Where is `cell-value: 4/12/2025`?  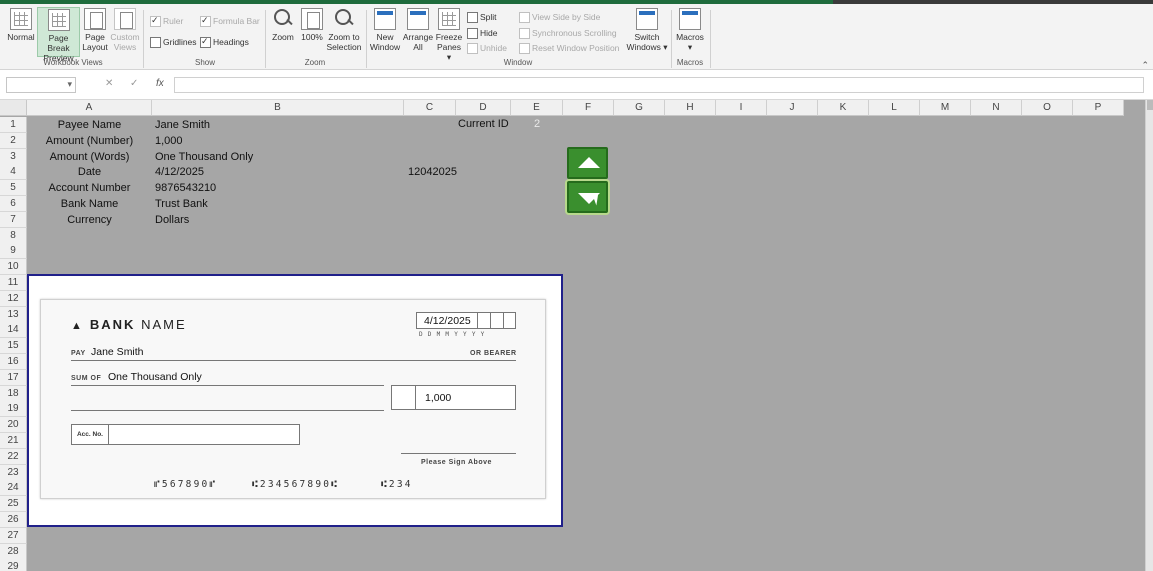 cell-value: 4/12/2025 is located at coordinates (179, 172).